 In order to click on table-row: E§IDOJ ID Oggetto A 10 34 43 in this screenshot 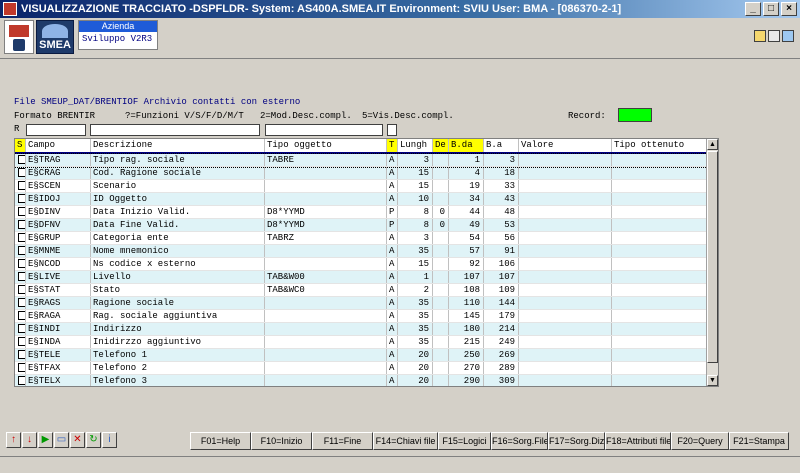, I will do `click(361, 199)`.